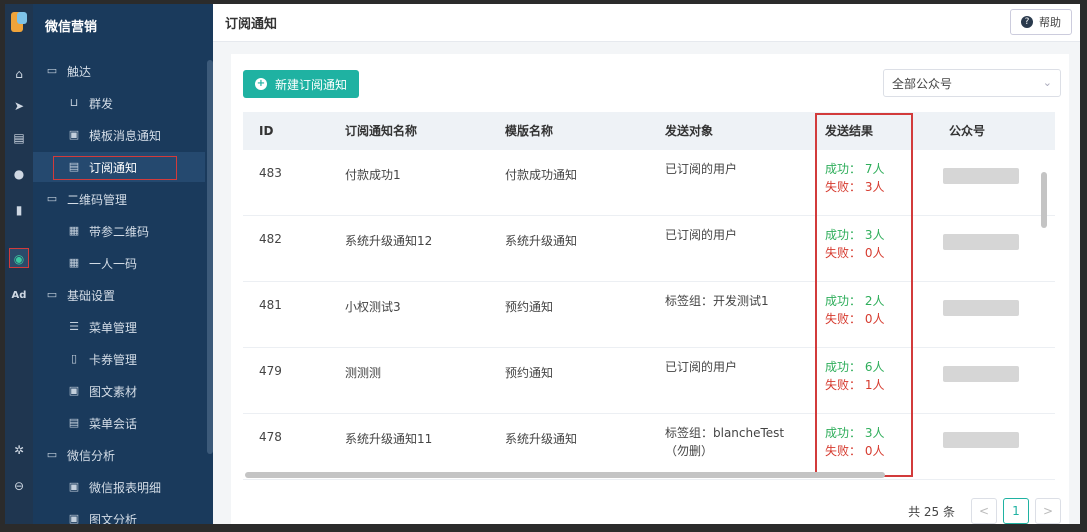  Describe the element at coordinates (1016, 511) in the screenshot. I see `page-1-button: 1` at that location.